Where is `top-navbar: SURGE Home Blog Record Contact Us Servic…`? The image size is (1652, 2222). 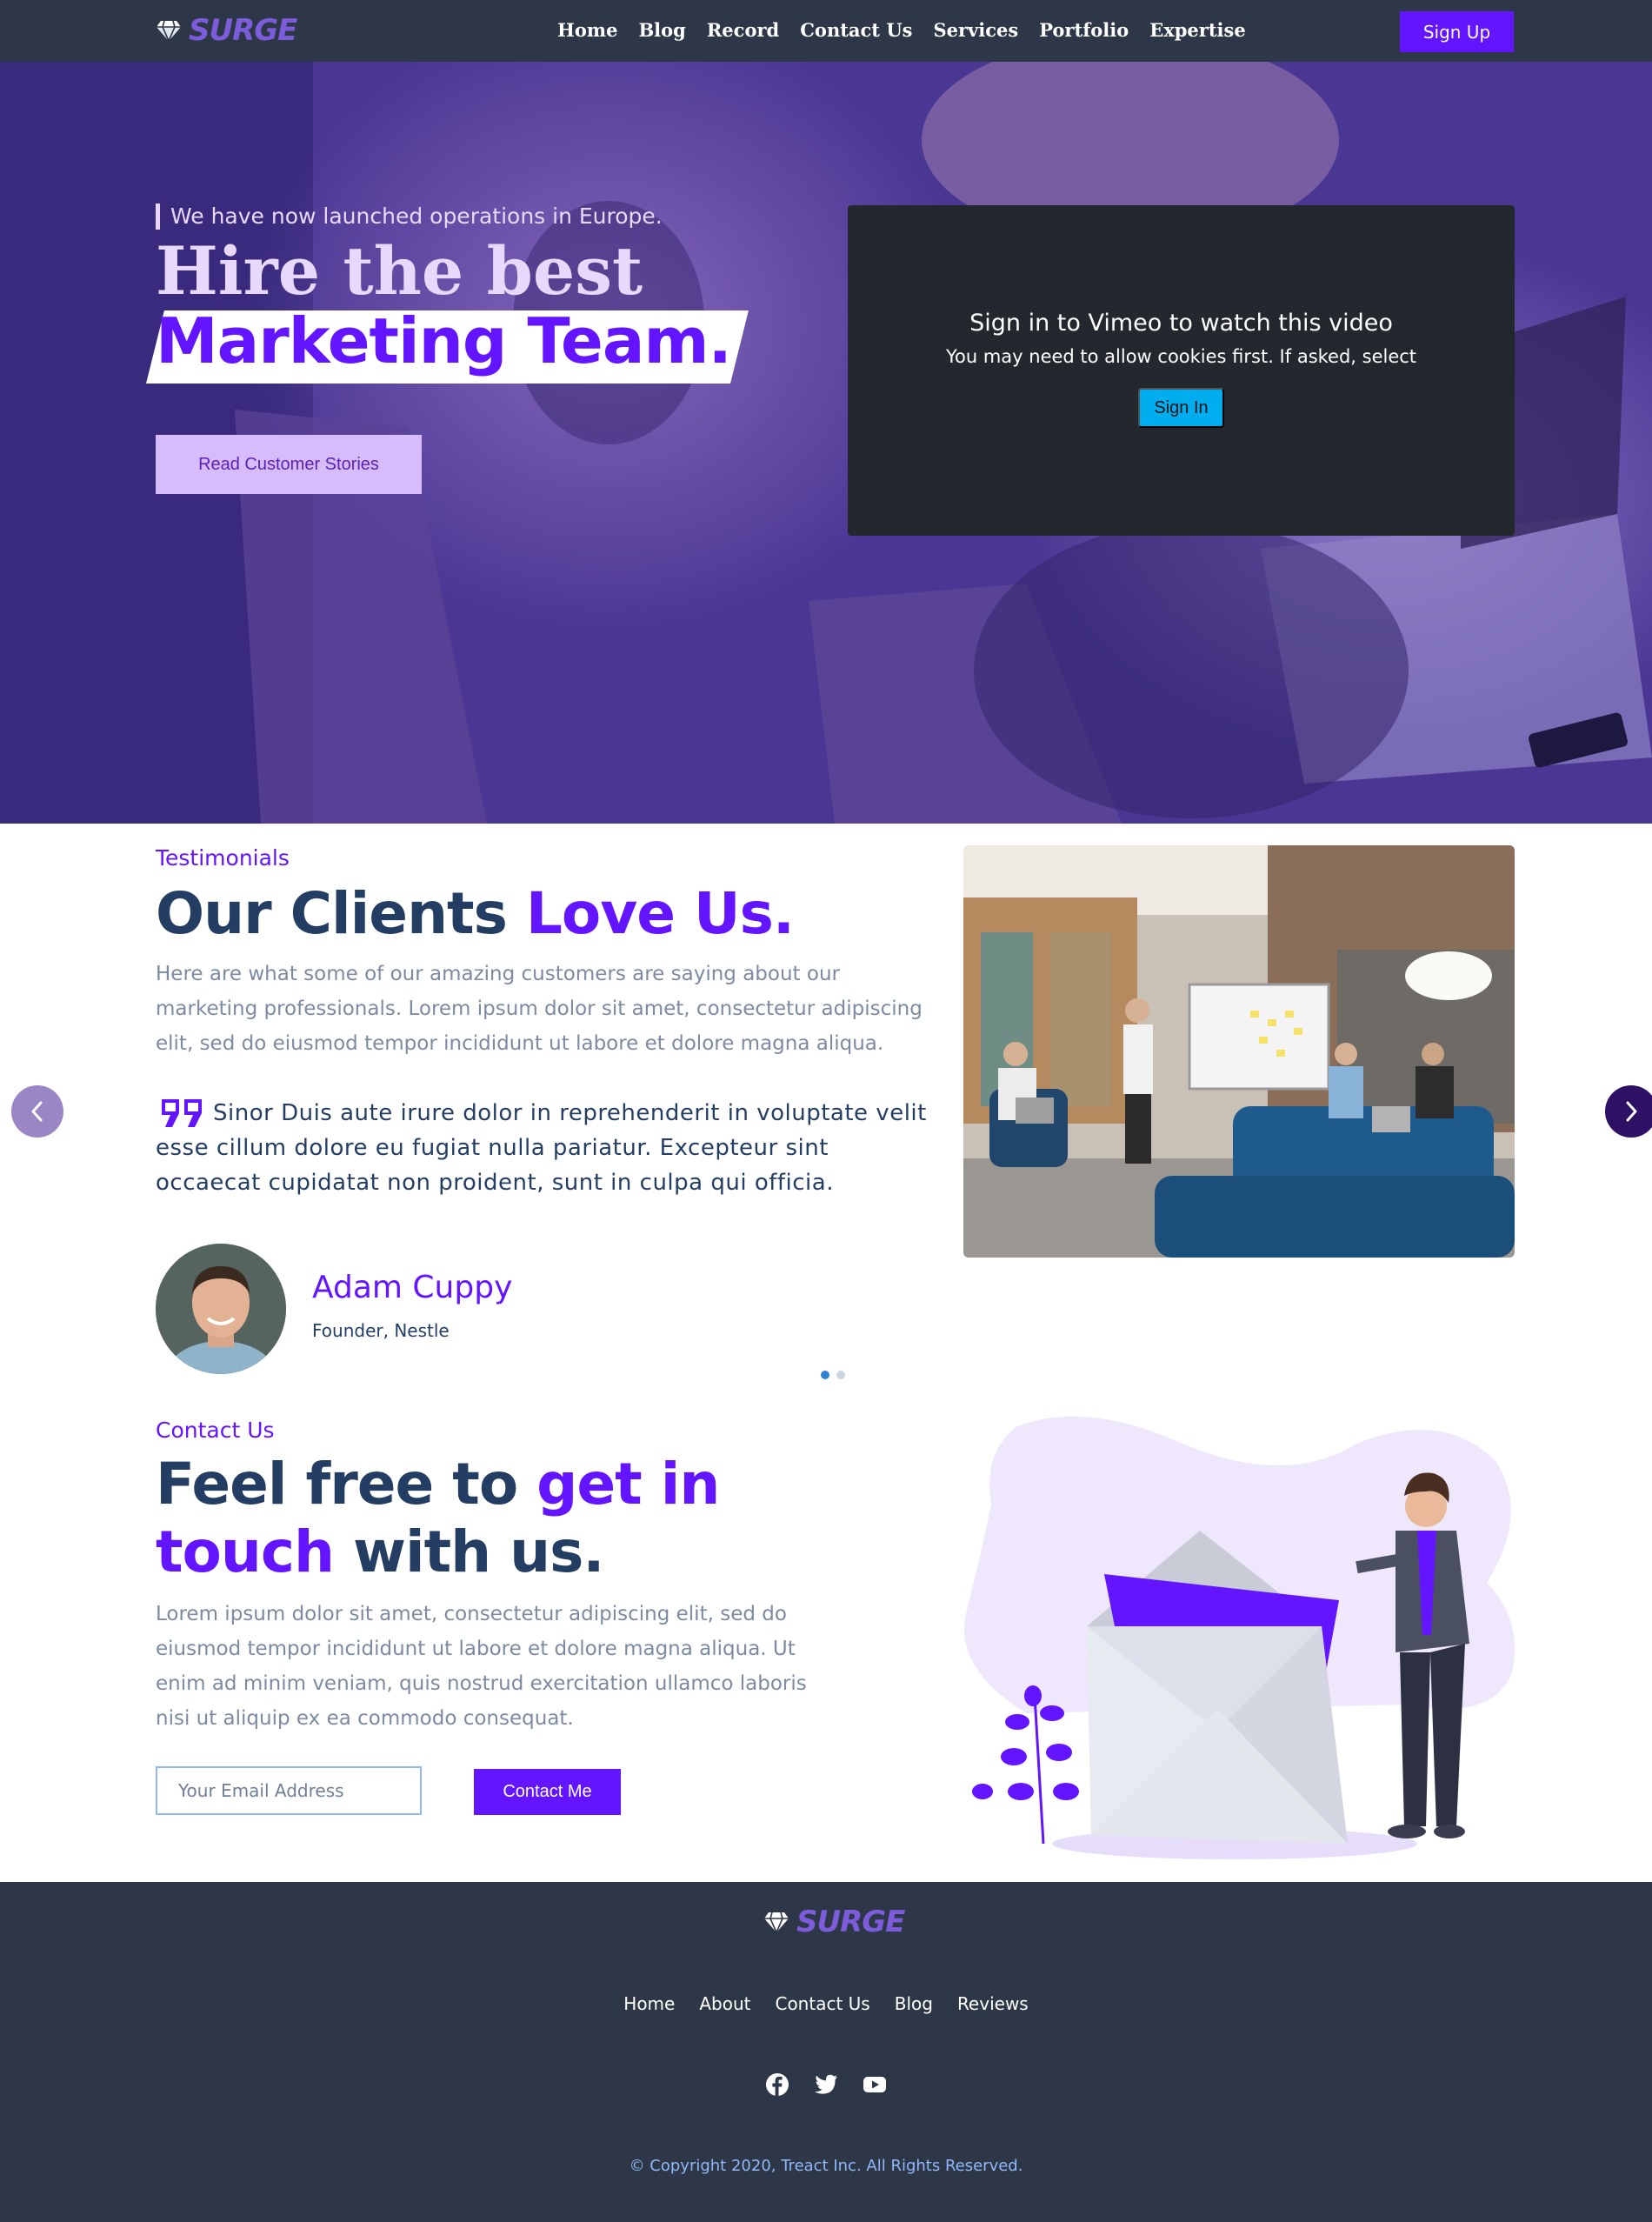 top-navbar: SURGE Home Blog Record Contact Us Servic… is located at coordinates (826, 31).